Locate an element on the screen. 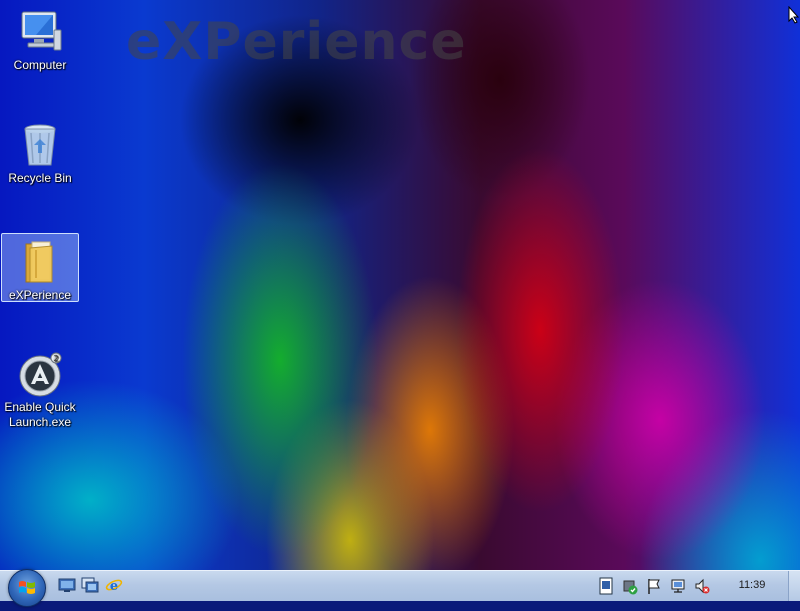 This screenshot has width=800, height=611. network-icon is located at coordinates (678, 586).